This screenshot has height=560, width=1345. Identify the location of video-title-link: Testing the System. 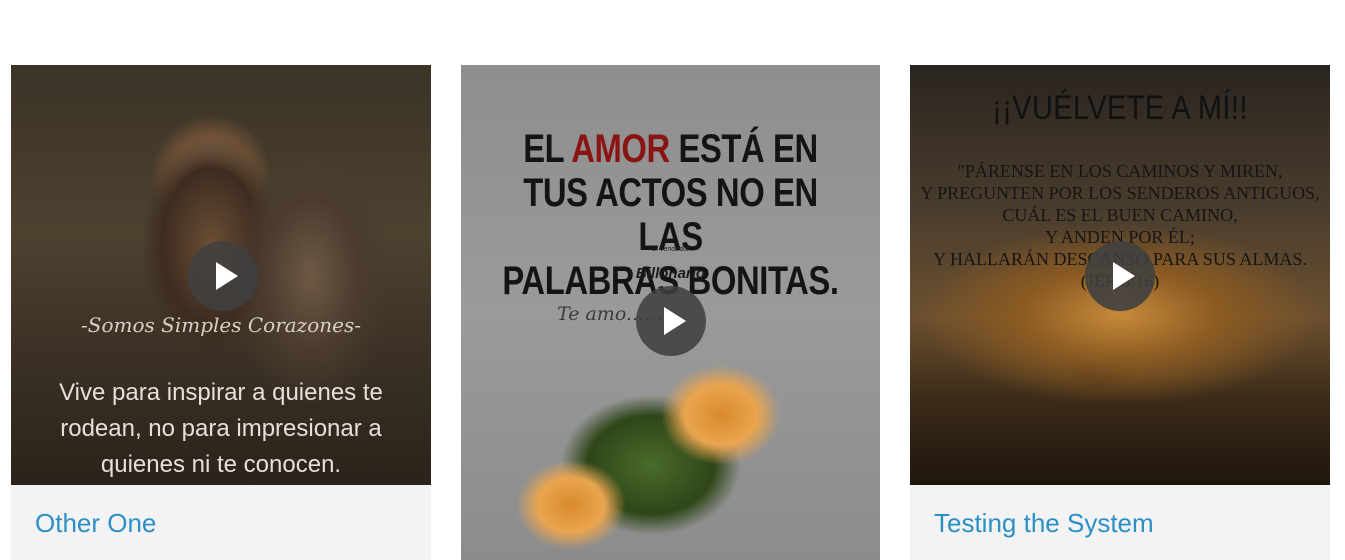
(1044, 523).